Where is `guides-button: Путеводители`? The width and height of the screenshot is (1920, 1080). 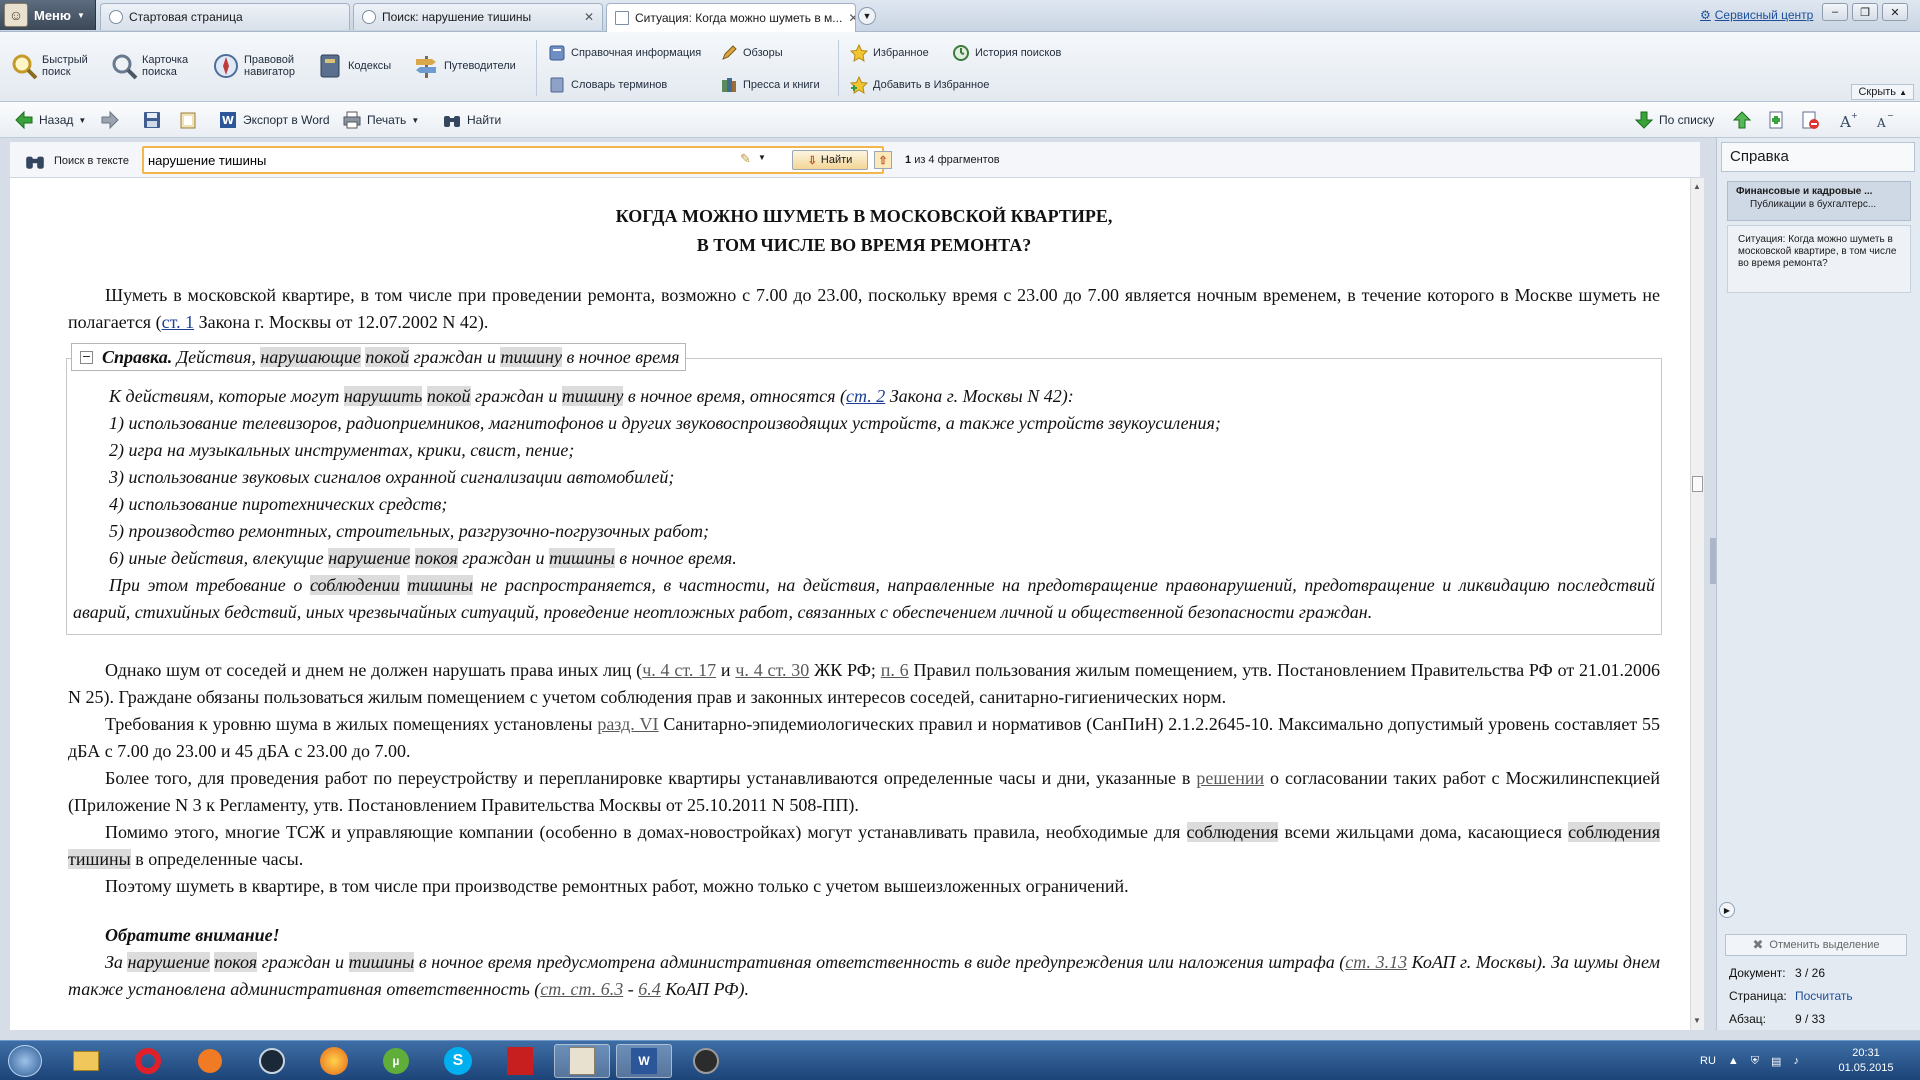
guides-button: Путеводители is located at coordinates (464, 66).